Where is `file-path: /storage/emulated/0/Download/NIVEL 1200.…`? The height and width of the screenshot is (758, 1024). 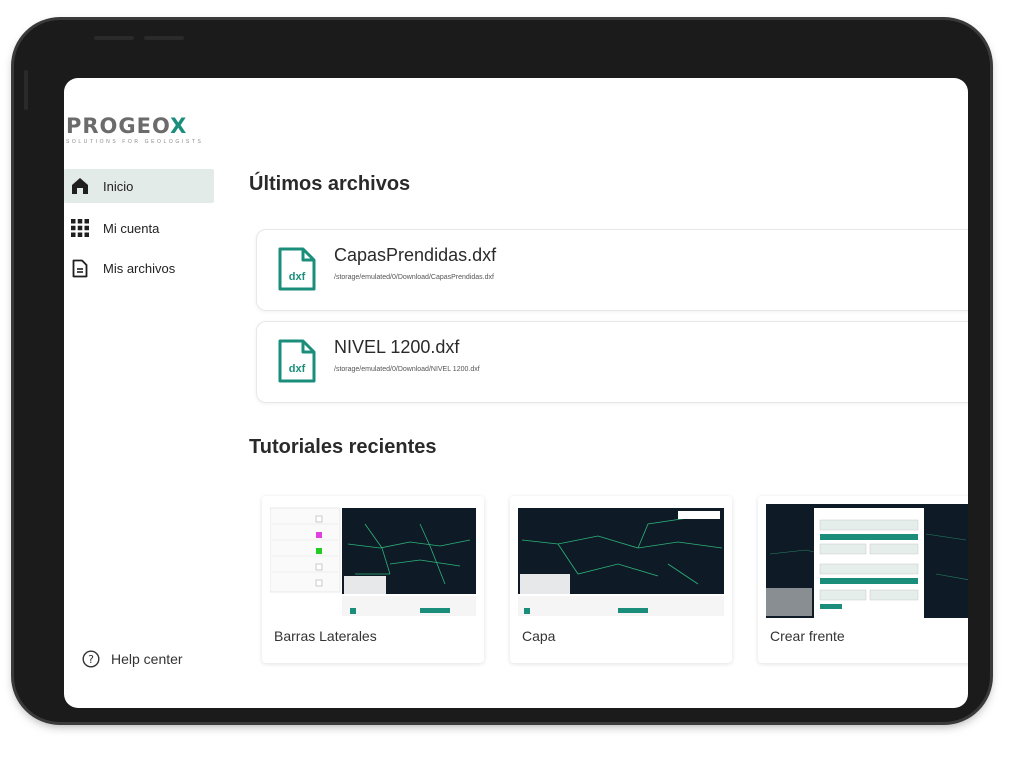
file-path: /storage/emulated/0/Download/NIVEL 1200.… is located at coordinates (407, 369).